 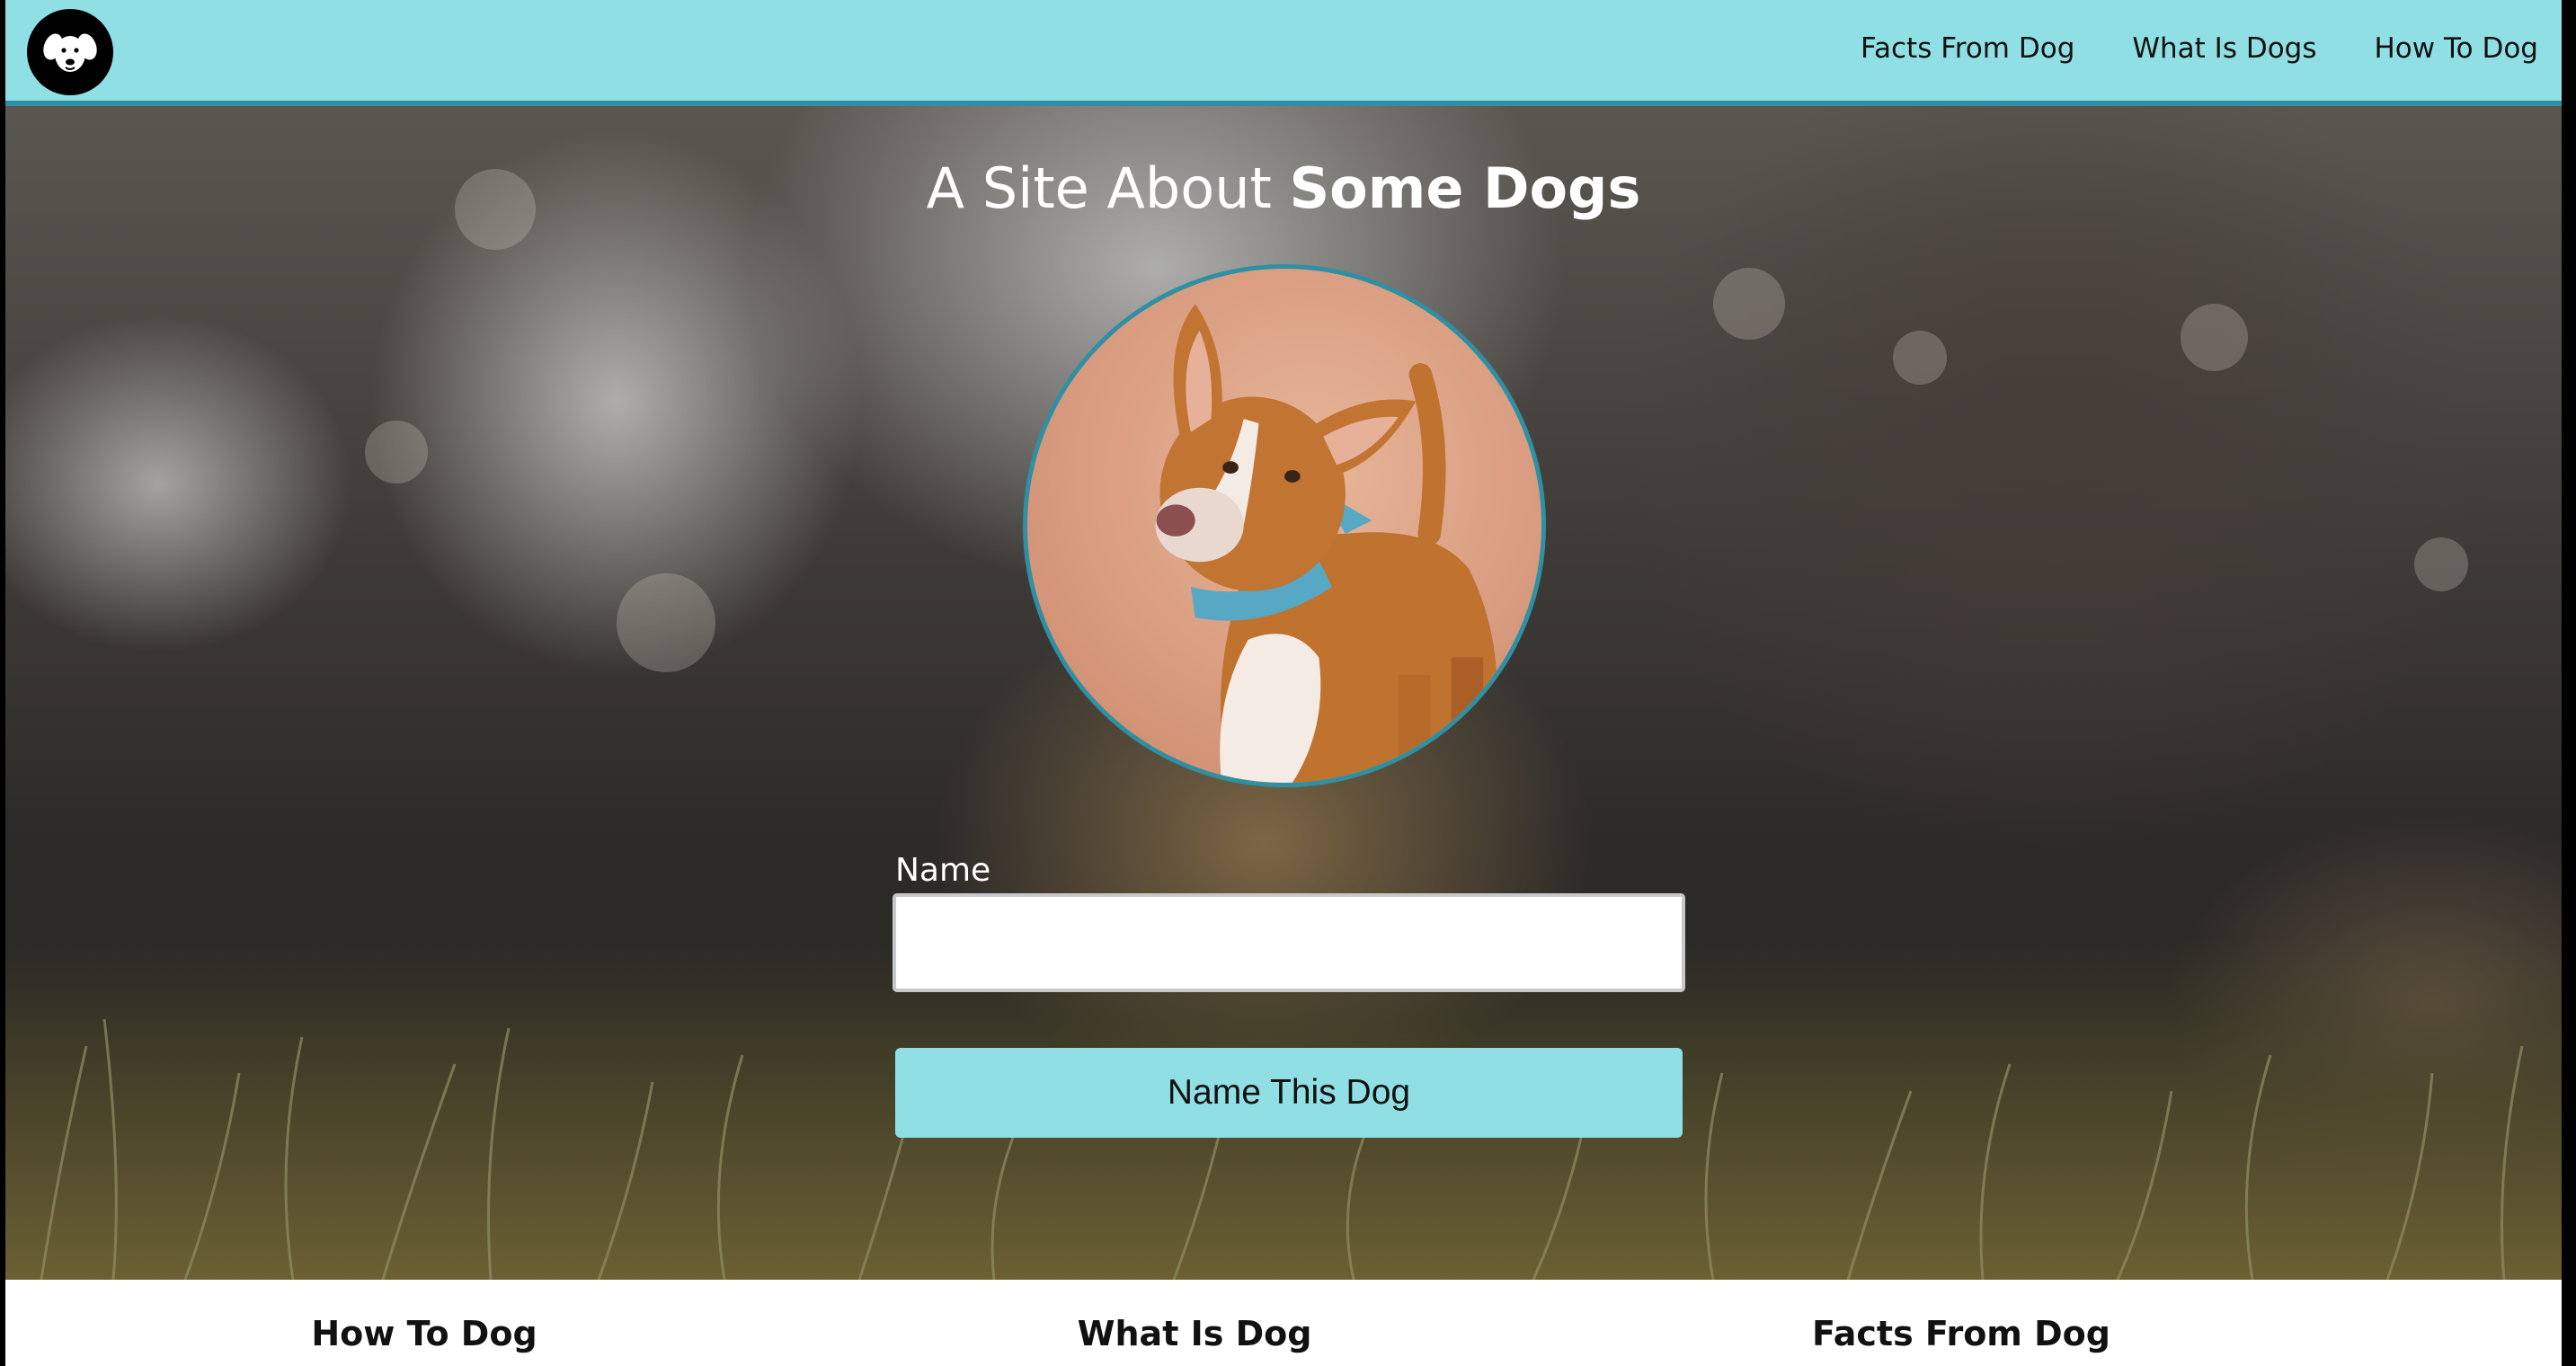 What do you see at coordinates (70, 52) in the screenshot?
I see `dog-logo-icon` at bounding box center [70, 52].